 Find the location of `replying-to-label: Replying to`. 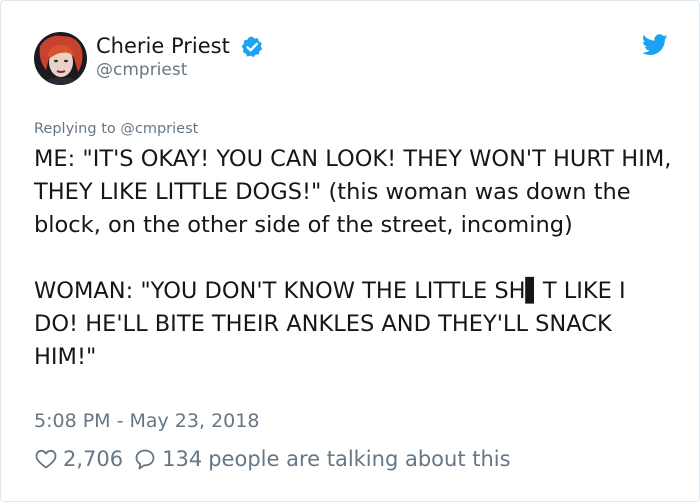

replying-to-label: Replying to is located at coordinates (77, 129).